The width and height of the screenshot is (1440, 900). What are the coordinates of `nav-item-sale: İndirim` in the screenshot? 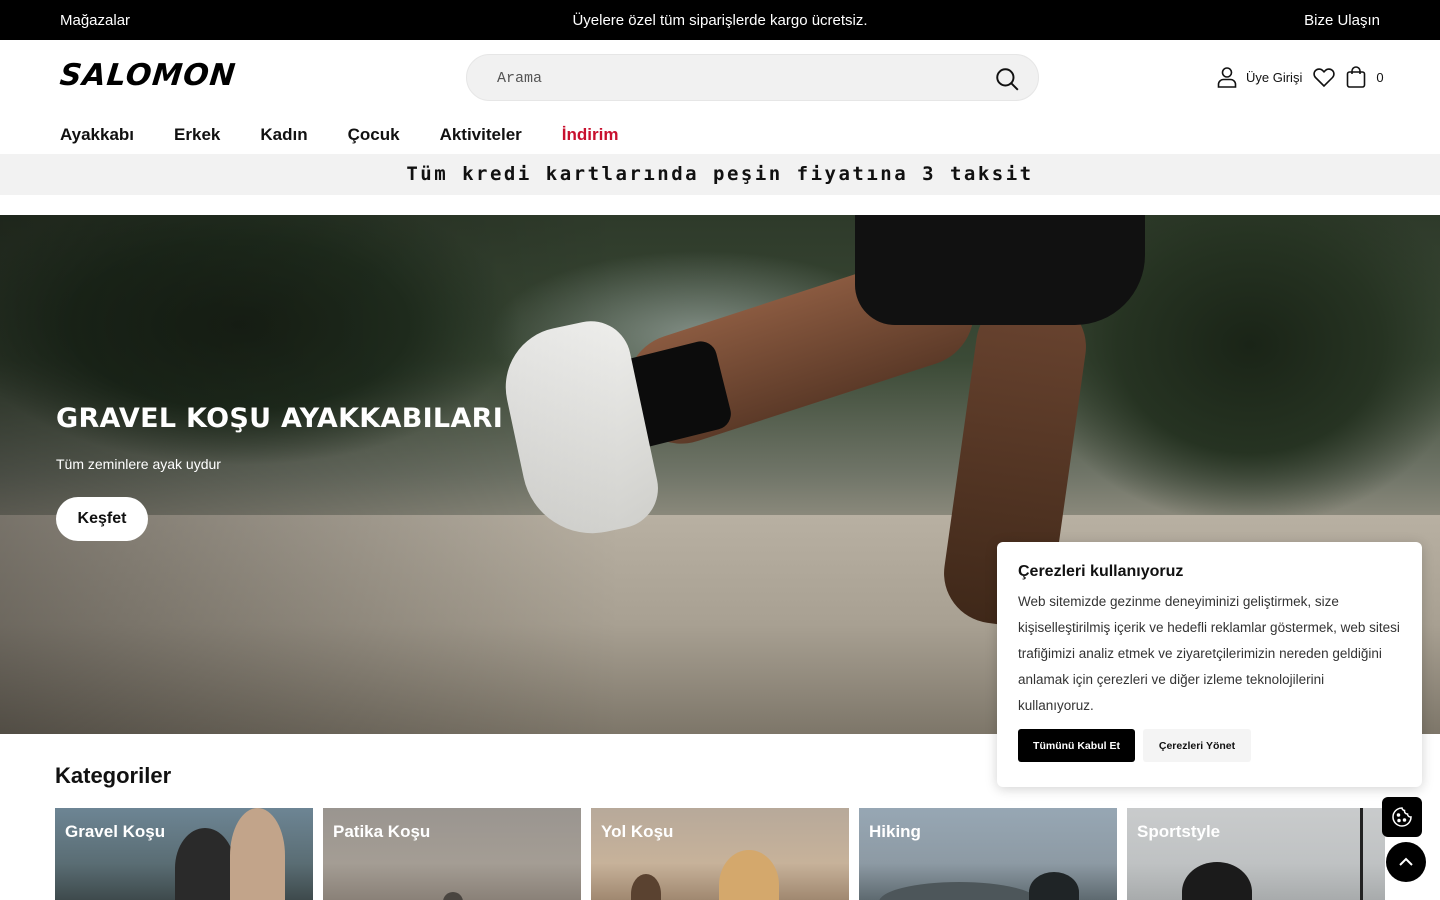 It's located at (590, 135).